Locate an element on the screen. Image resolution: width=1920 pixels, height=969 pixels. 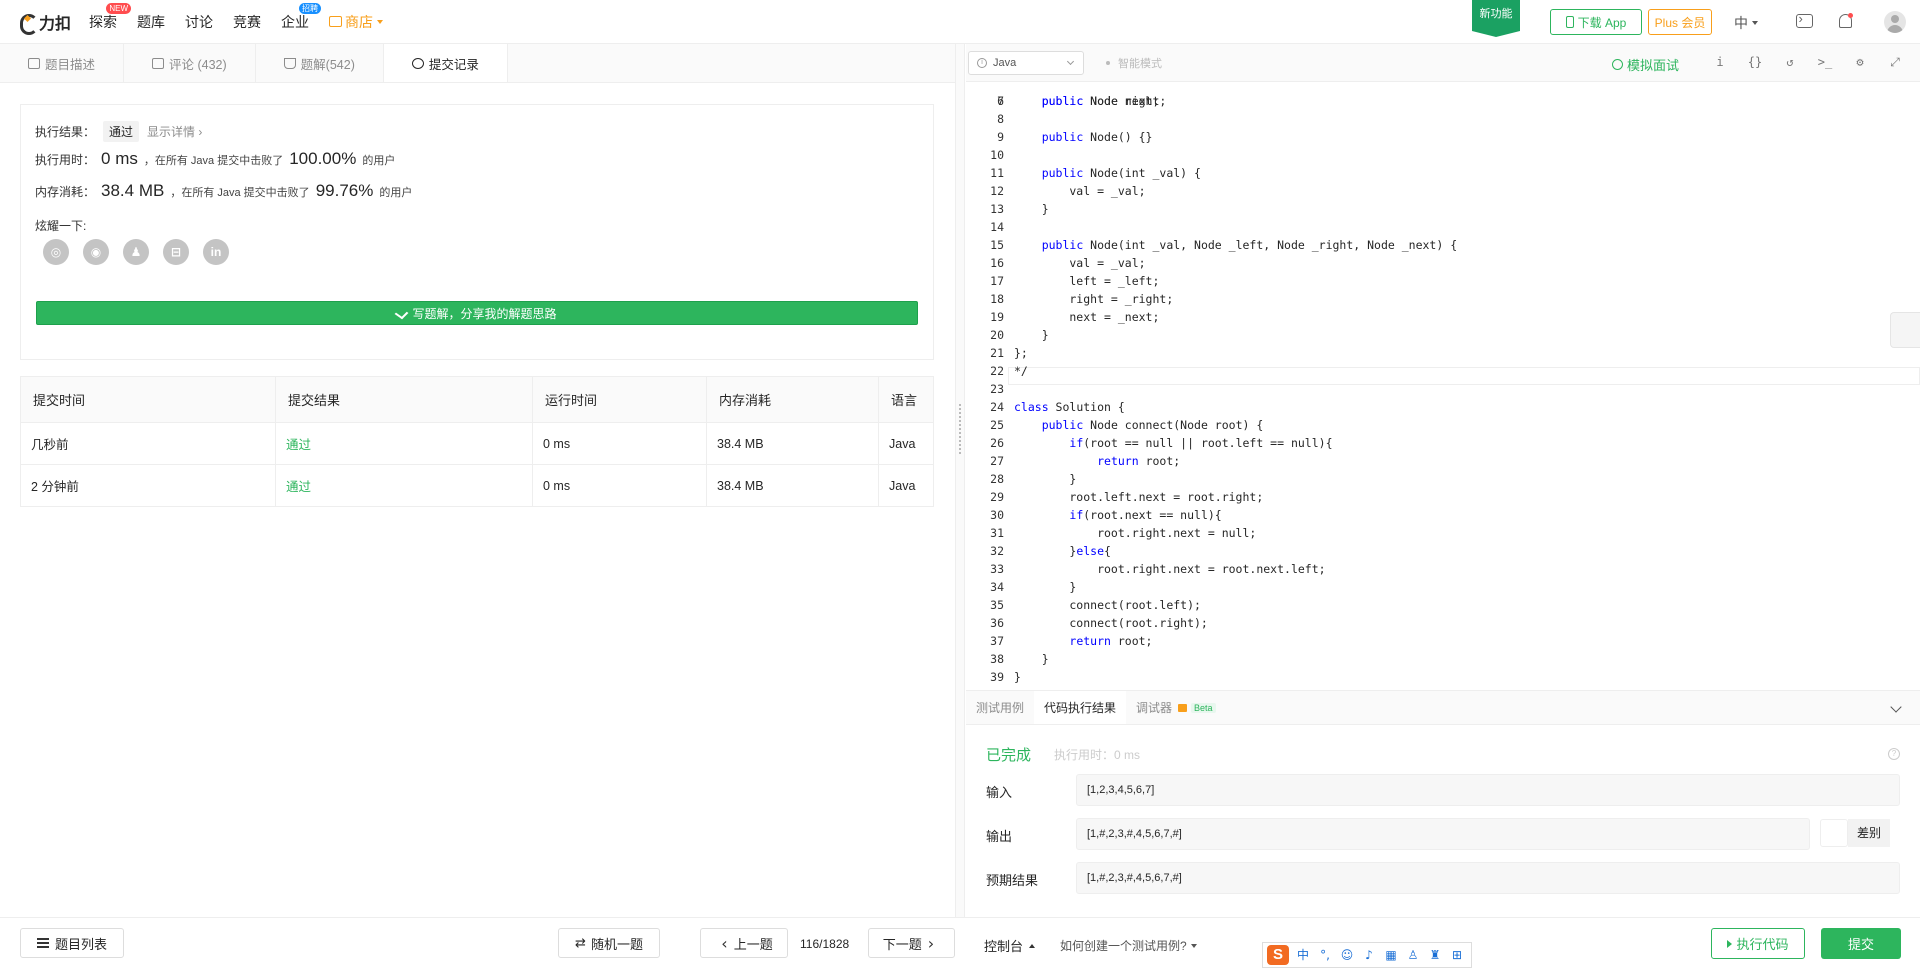
code-line: 21}; is located at coordinates (1443, 353).